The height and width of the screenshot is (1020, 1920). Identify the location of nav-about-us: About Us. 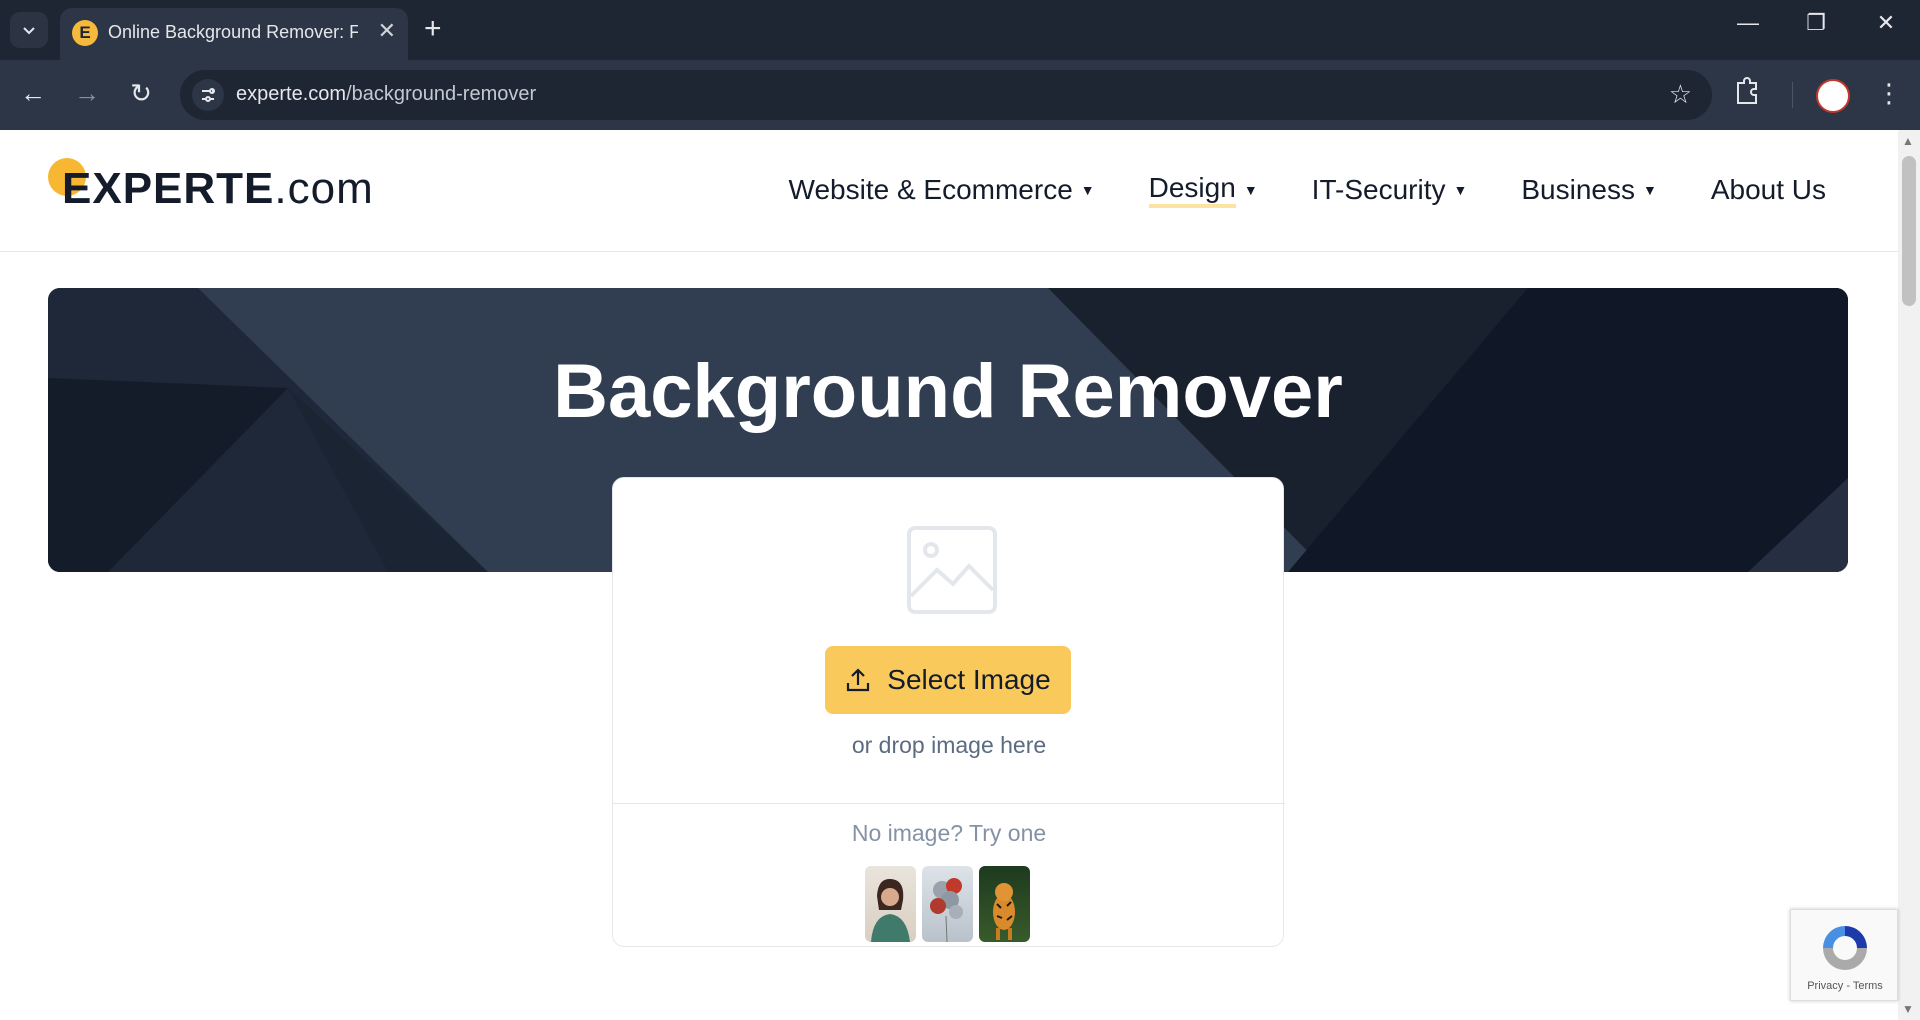
(1768, 190).